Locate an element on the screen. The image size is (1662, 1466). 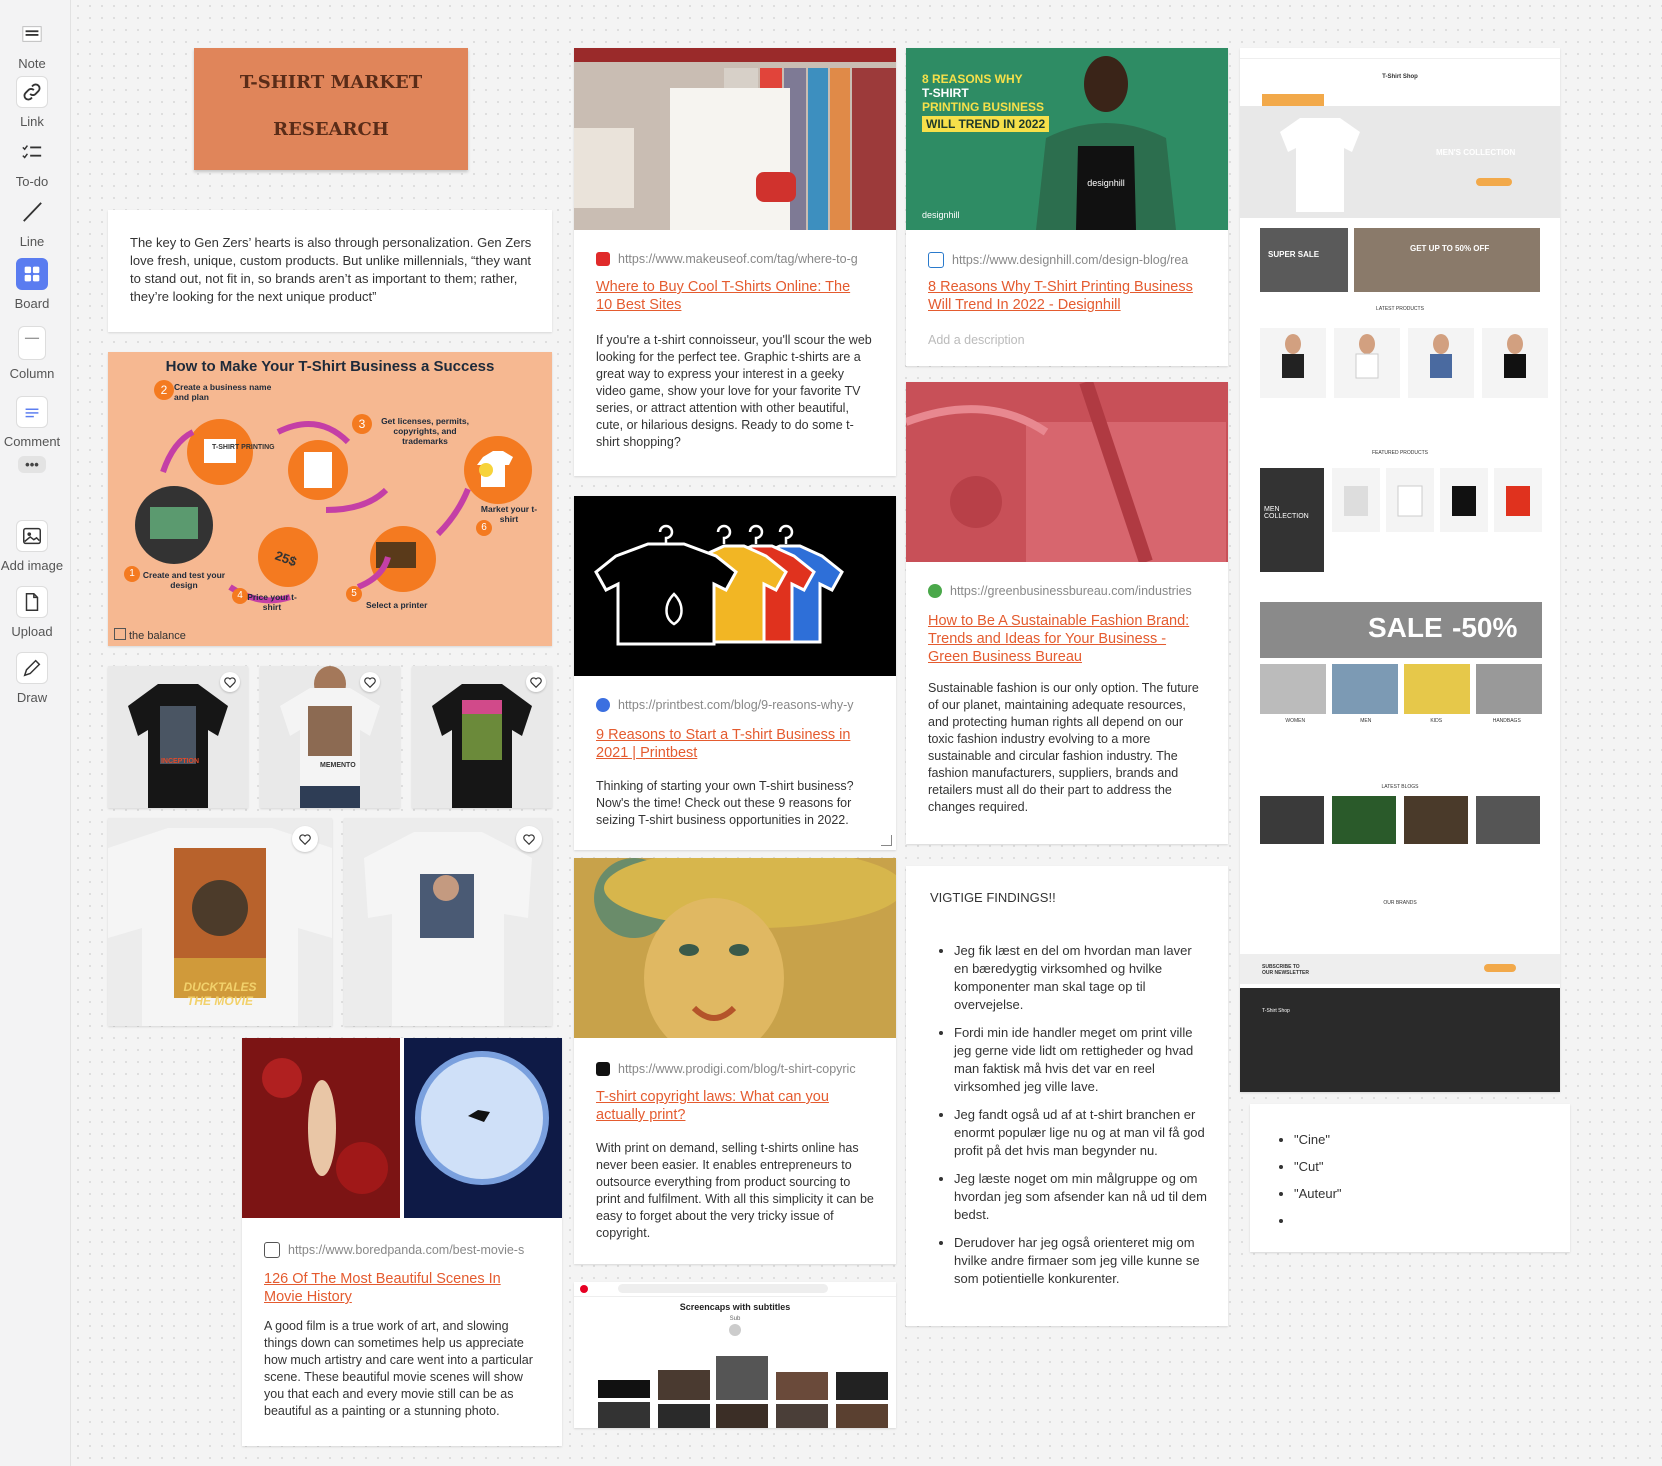
step-number: 3 is located at coordinates (362, 424).